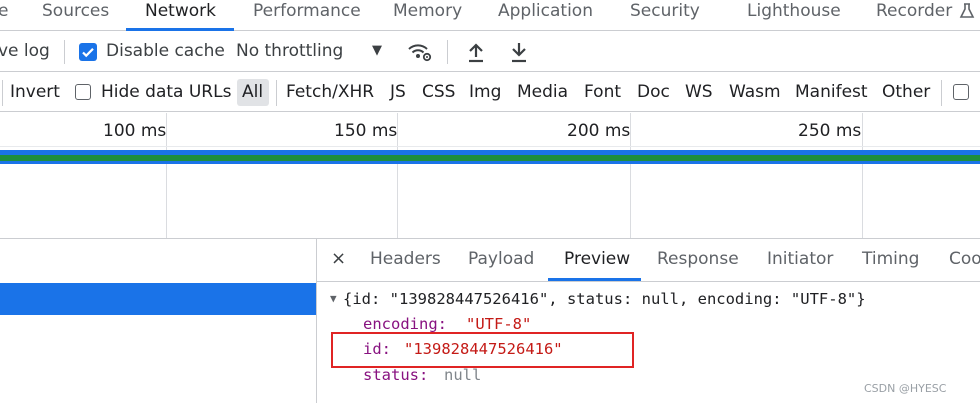  What do you see at coordinates (597, 259) in the screenshot?
I see `tab-preview: Preview` at bounding box center [597, 259].